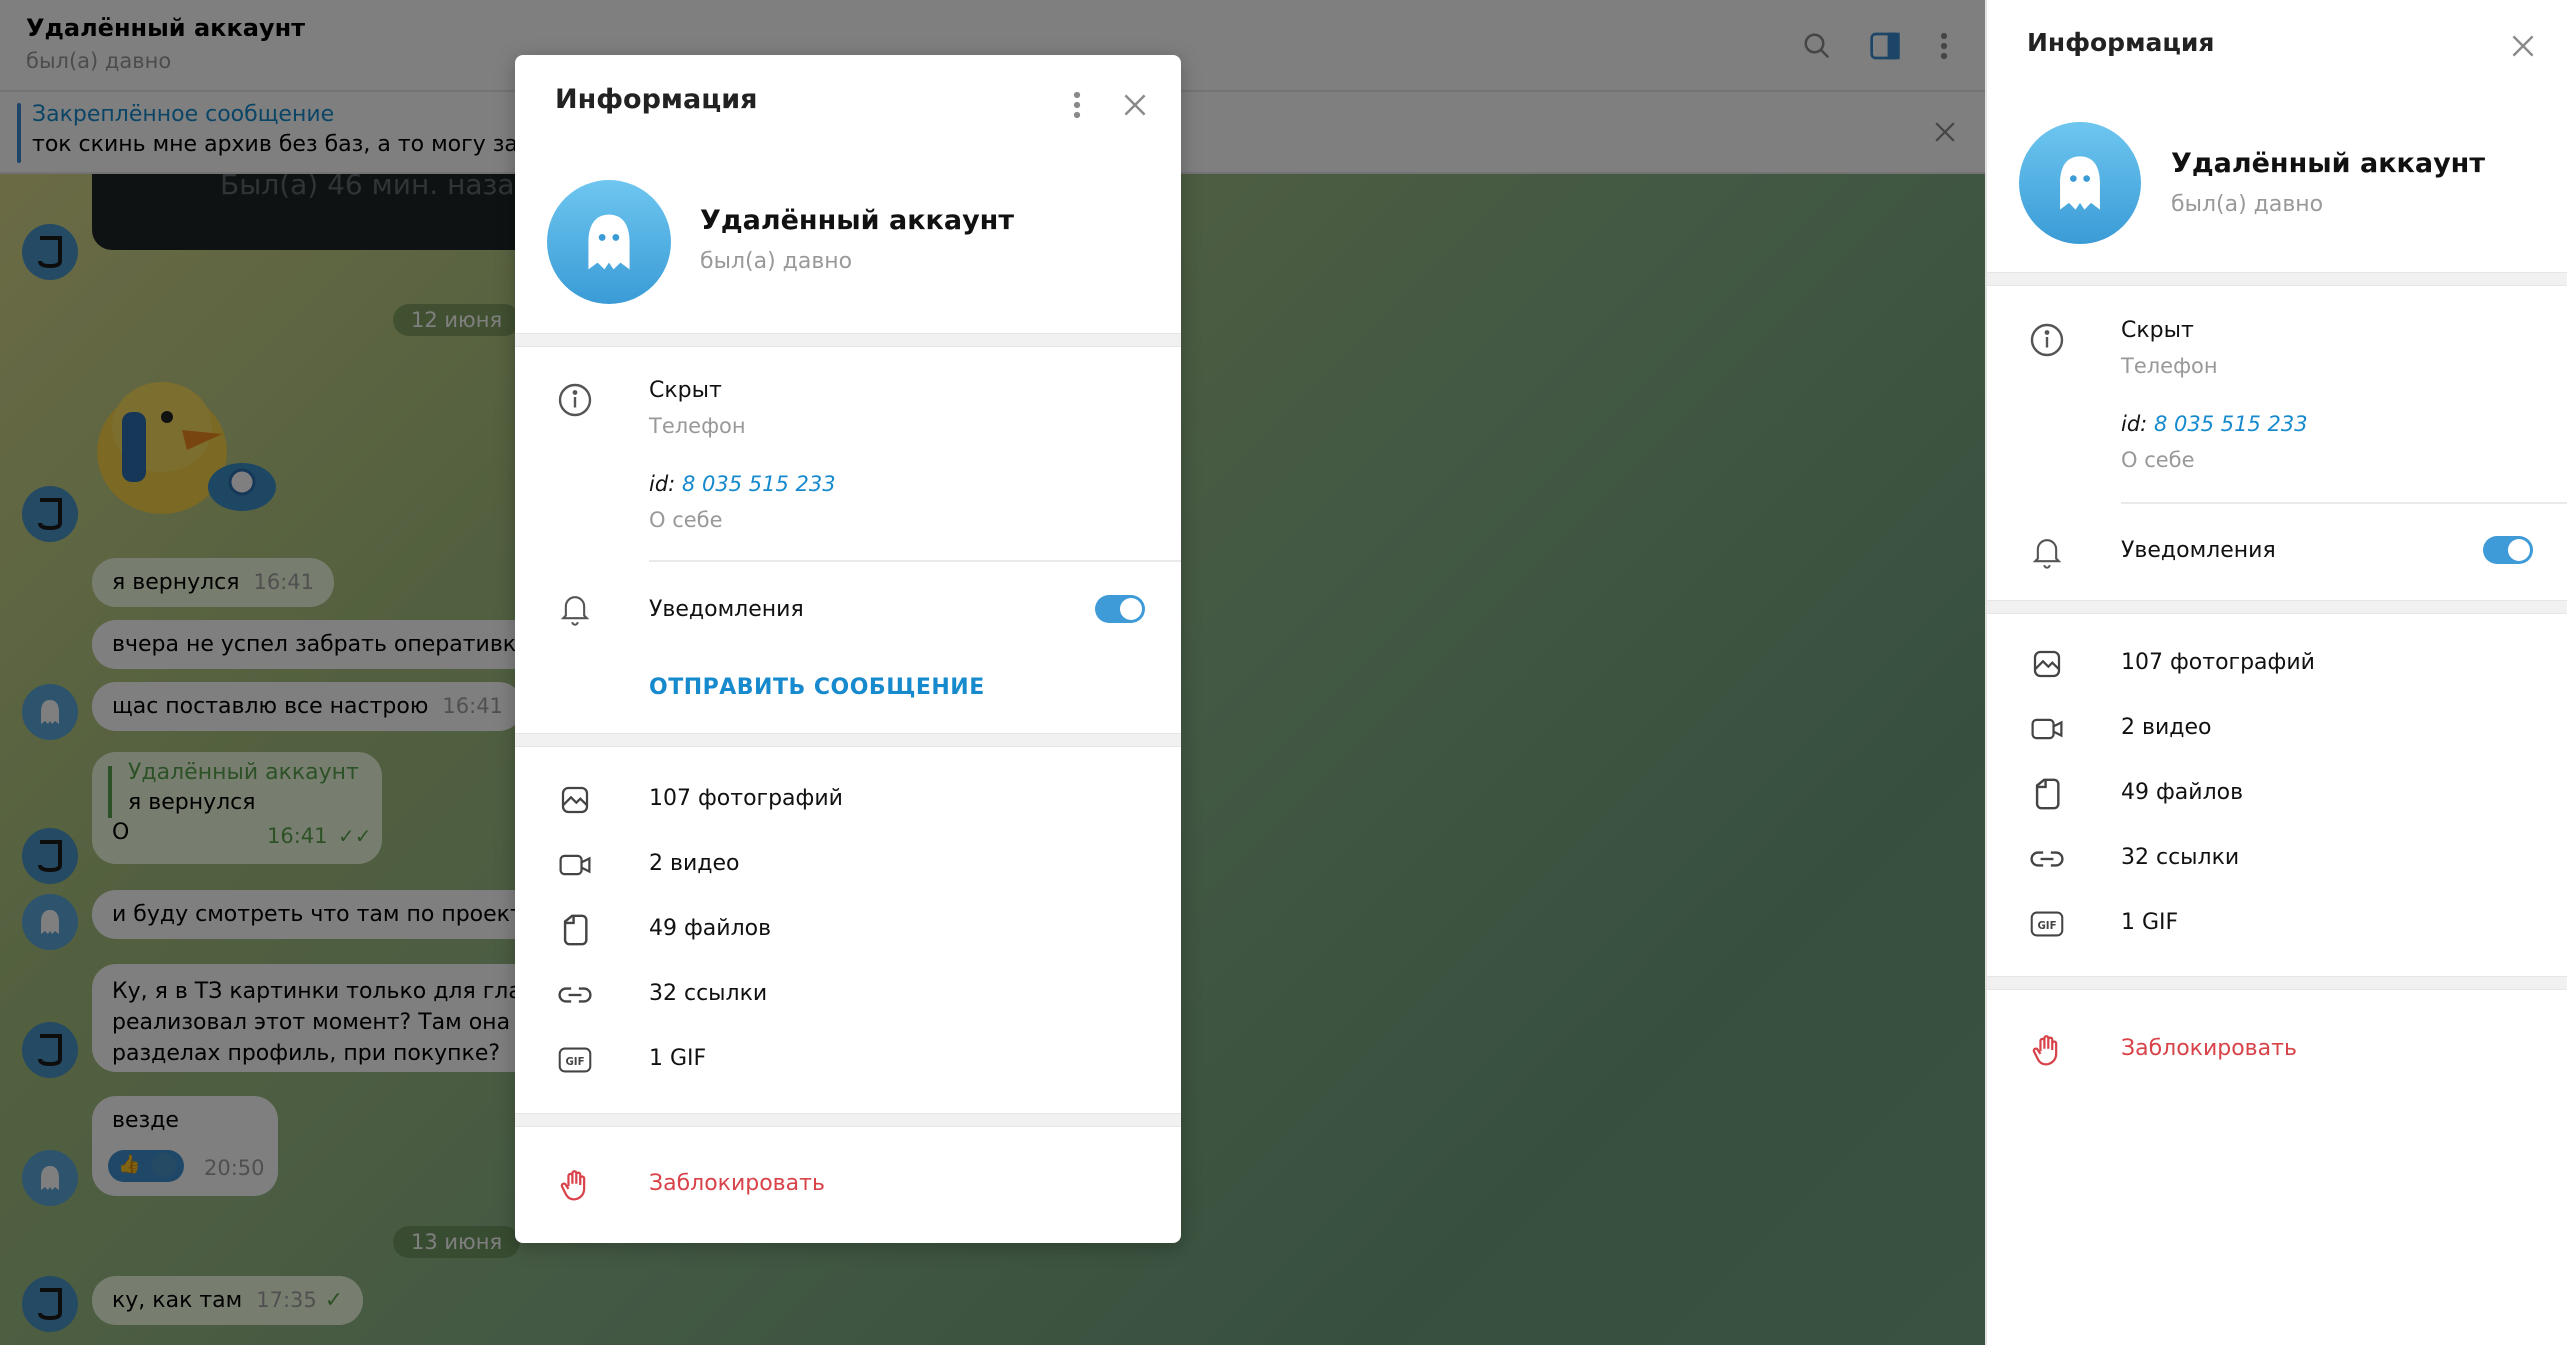 This screenshot has width=2567, height=1345. Describe the element at coordinates (2121, 42) in the screenshot. I see `panel-title: Информация` at that location.